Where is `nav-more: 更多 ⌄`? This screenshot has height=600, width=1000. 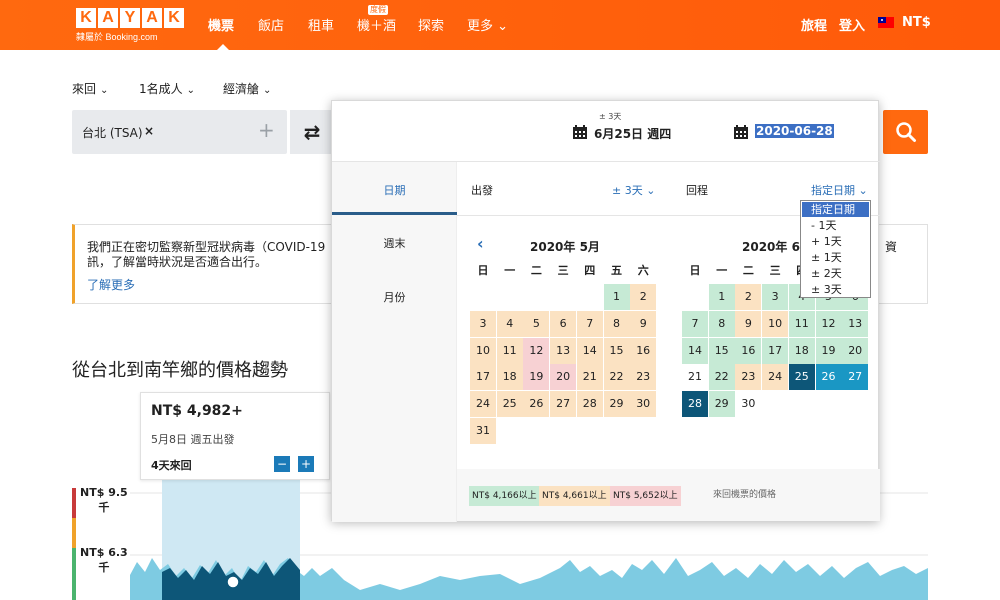 nav-more: 更多 ⌄ is located at coordinates (487, 24).